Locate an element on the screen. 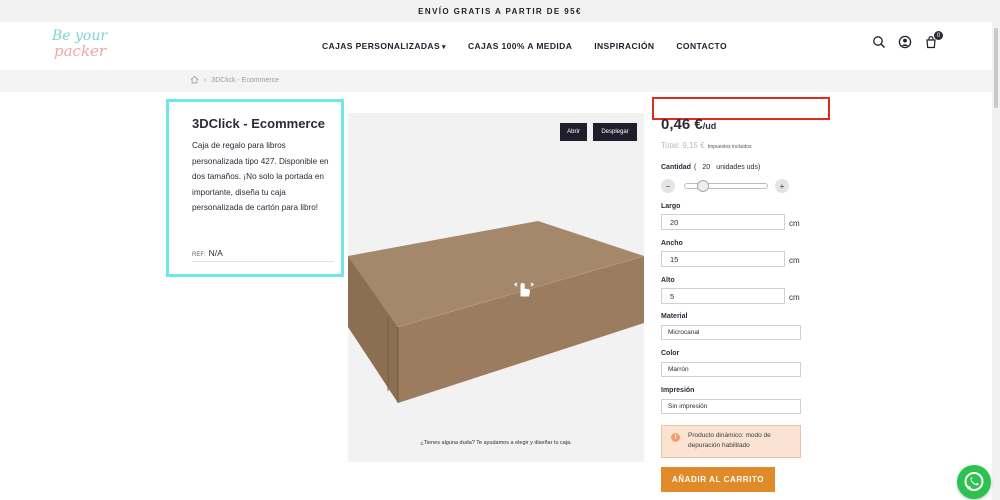 This screenshot has height=500, width=1000. total-price: Total: 9,15 € Impuestos incluidos is located at coordinates (706, 145).